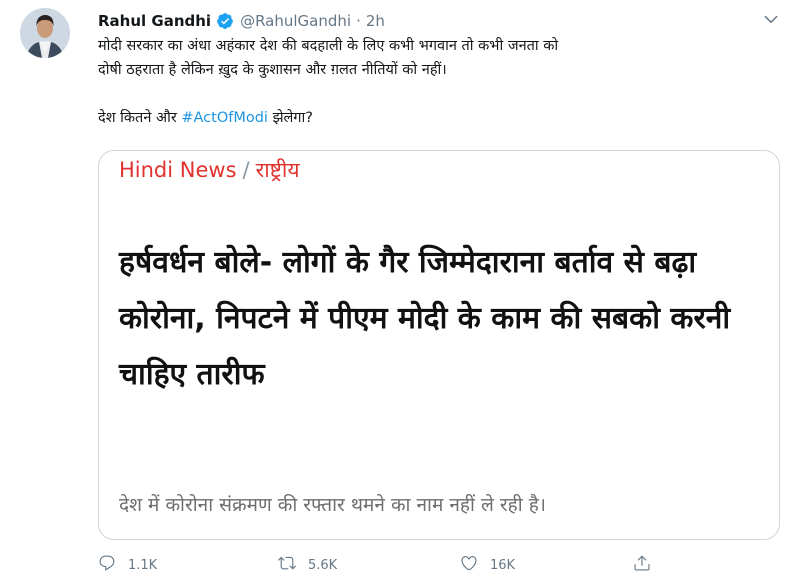  I want to click on user-name: Rahul Gandhi, so click(154, 21).